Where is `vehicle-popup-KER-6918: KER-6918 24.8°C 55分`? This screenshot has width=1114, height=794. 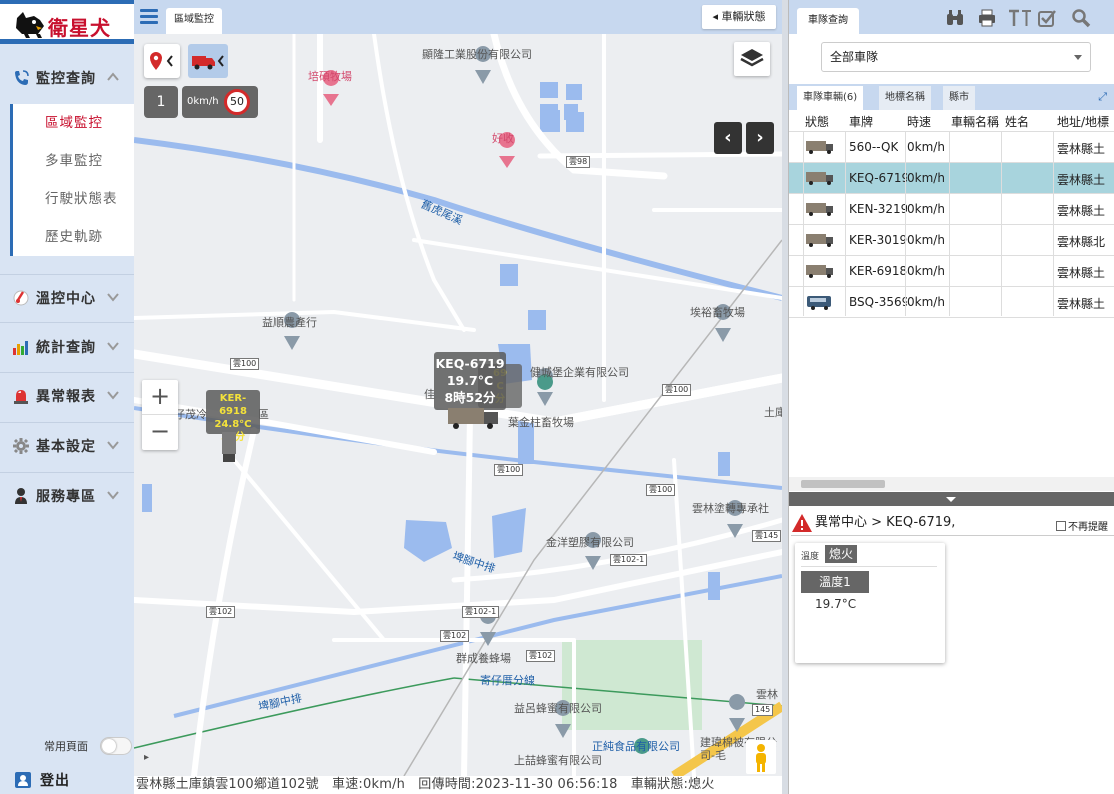 vehicle-popup-KER-6918: KER-6918 24.8°C 55分 is located at coordinates (233, 416).